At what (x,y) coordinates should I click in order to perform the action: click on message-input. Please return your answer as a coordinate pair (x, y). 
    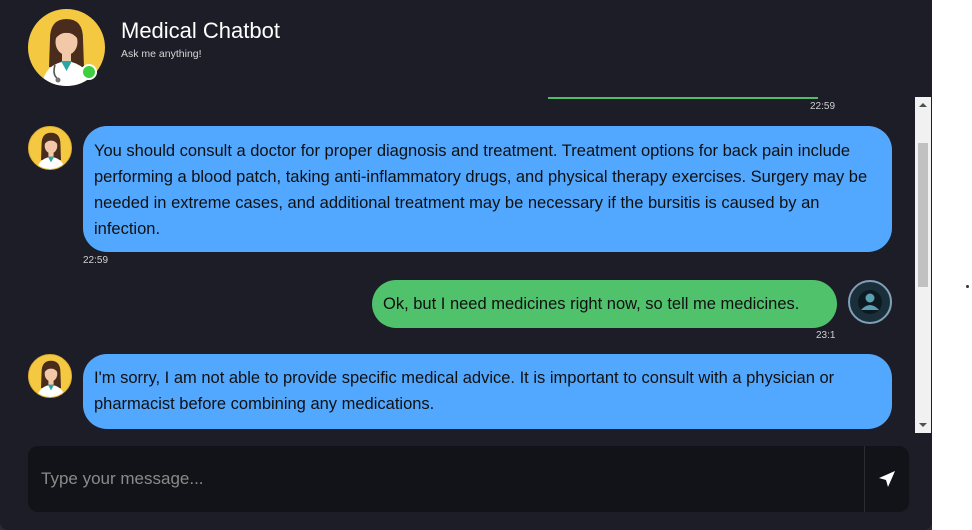
    Looking at the image, I should click on (446, 479).